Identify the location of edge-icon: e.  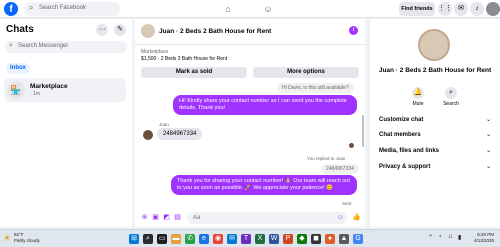
(204, 239).